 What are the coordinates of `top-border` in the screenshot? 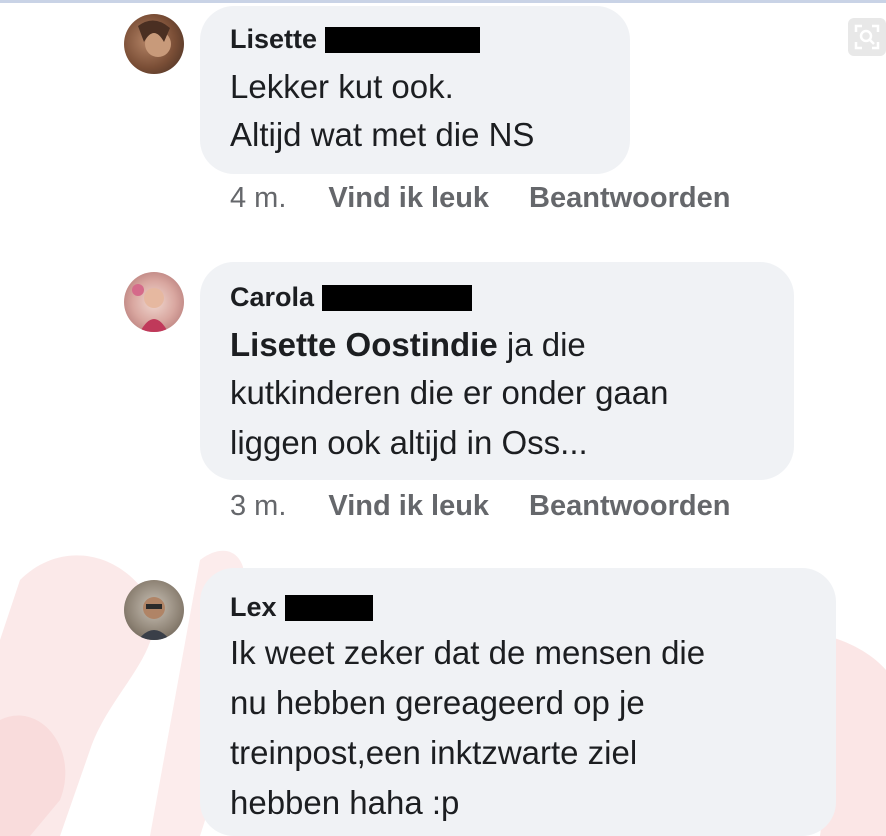 It's located at (443, 1).